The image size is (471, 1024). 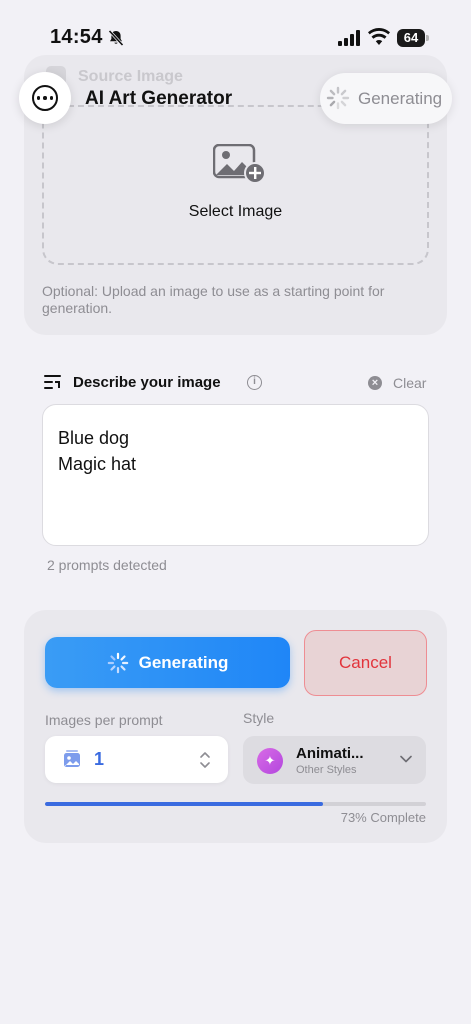 I want to click on progress-bar, so click(x=235, y=804).